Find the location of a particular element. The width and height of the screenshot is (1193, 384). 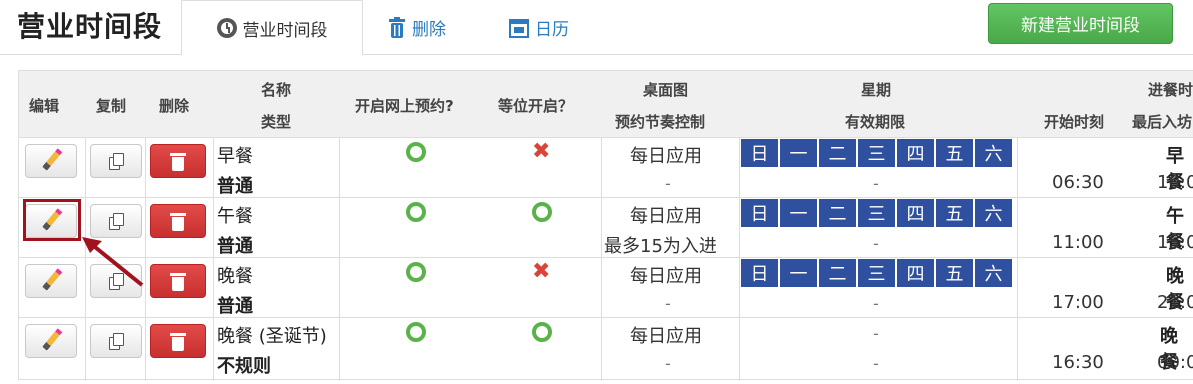

tab-label: 营业时间段 is located at coordinates (285, 30).